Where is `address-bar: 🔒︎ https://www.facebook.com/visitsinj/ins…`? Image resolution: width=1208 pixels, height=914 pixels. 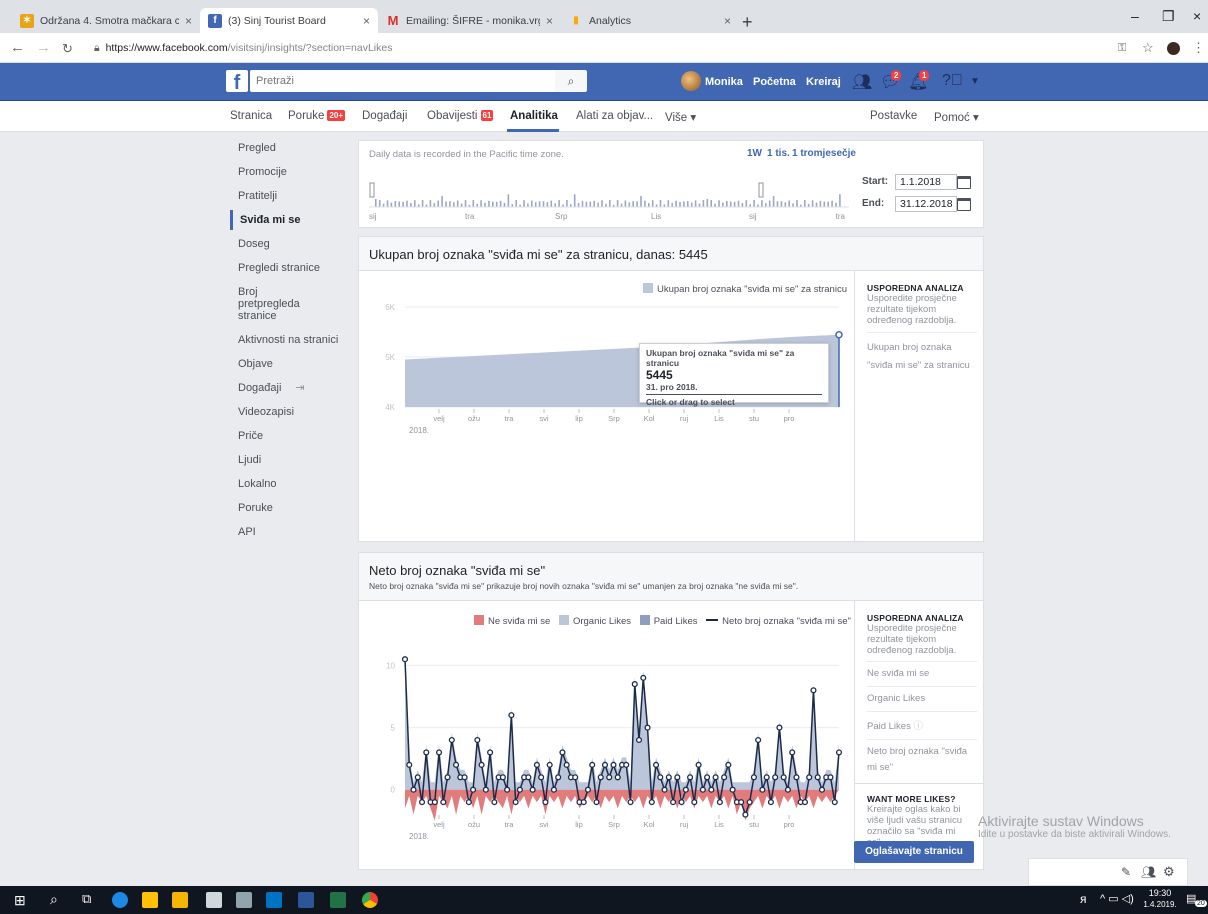
address-bar: 🔒︎ https://www.facebook.com/visitsinj/ins… is located at coordinates (243, 48).